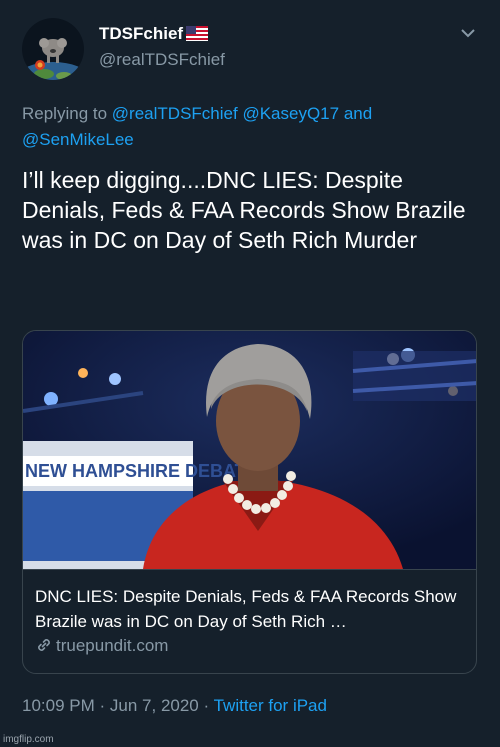  Describe the element at coordinates (154, 705) in the screenshot. I see `tweet-date: Jun 7, 2020` at that location.